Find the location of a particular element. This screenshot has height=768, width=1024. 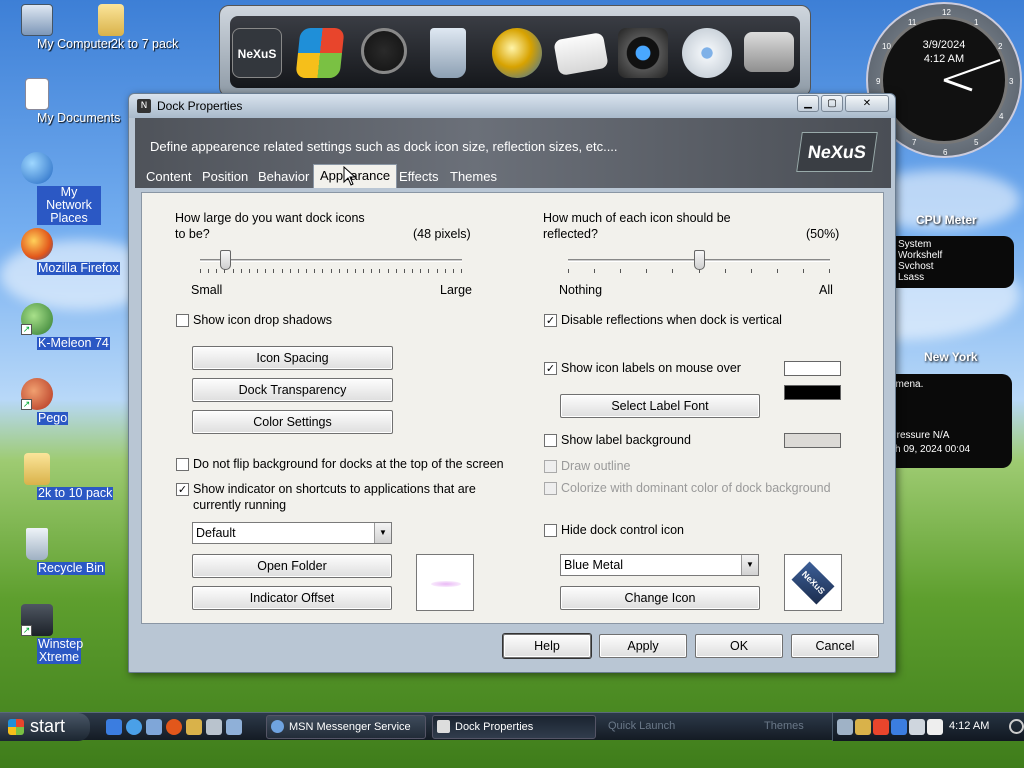

show-desktop-icon is located at coordinates (114, 727).